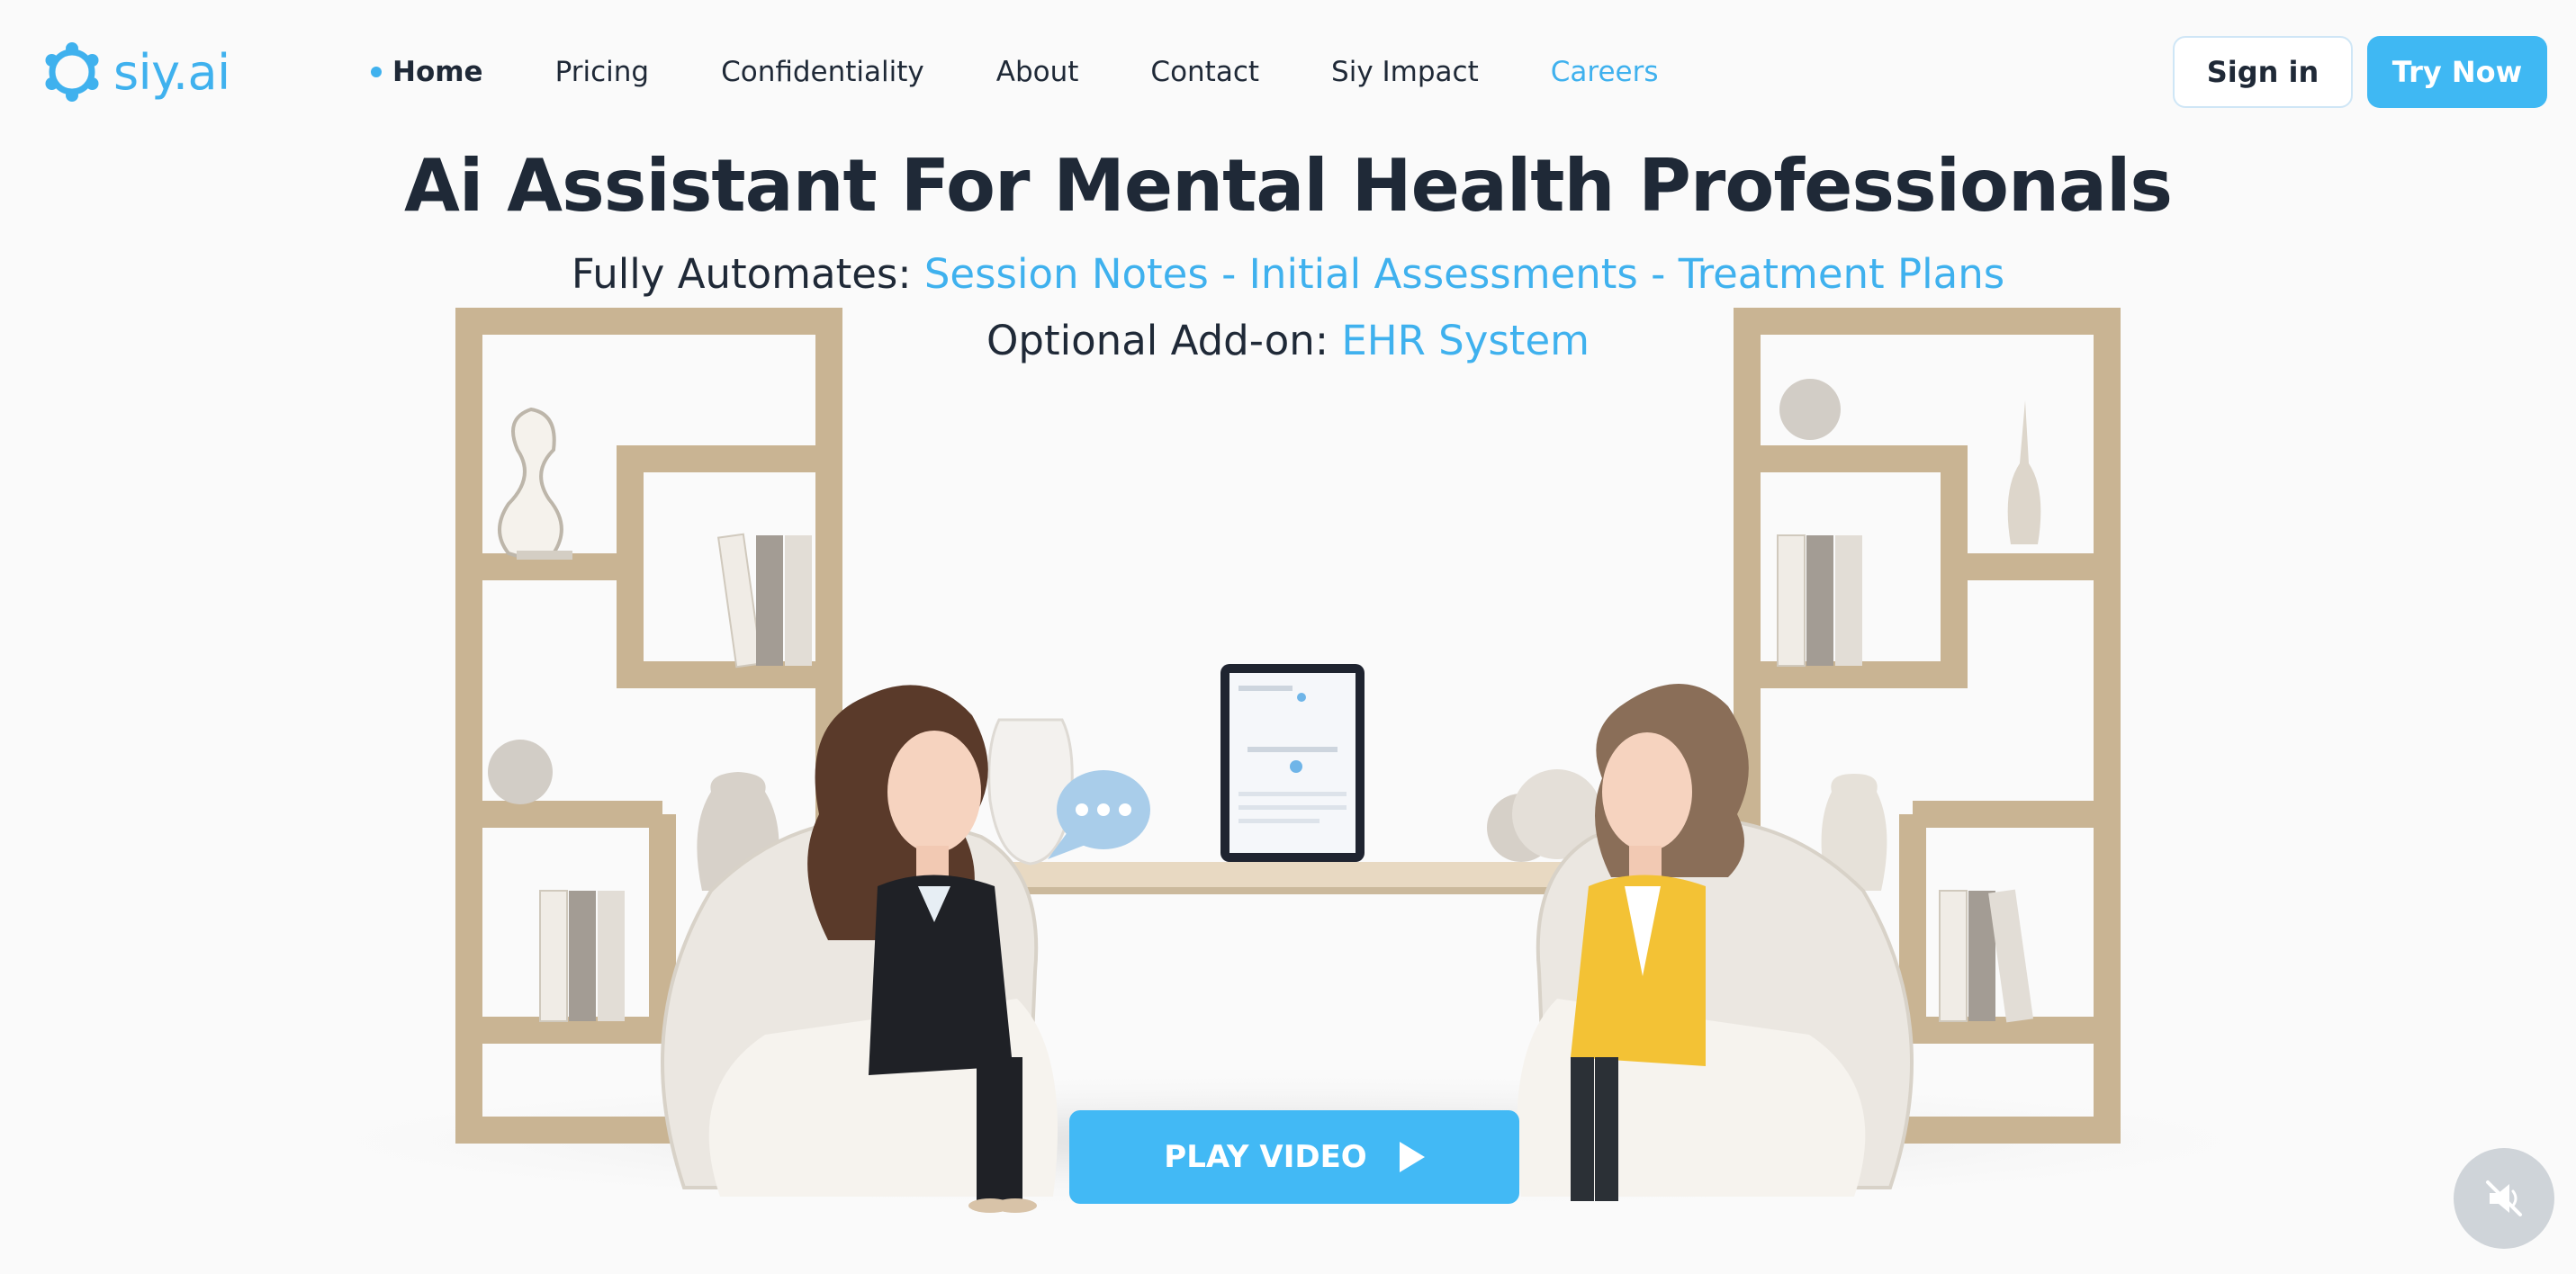  What do you see at coordinates (2263, 72) in the screenshot?
I see `sign-in-button: Sign in` at bounding box center [2263, 72].